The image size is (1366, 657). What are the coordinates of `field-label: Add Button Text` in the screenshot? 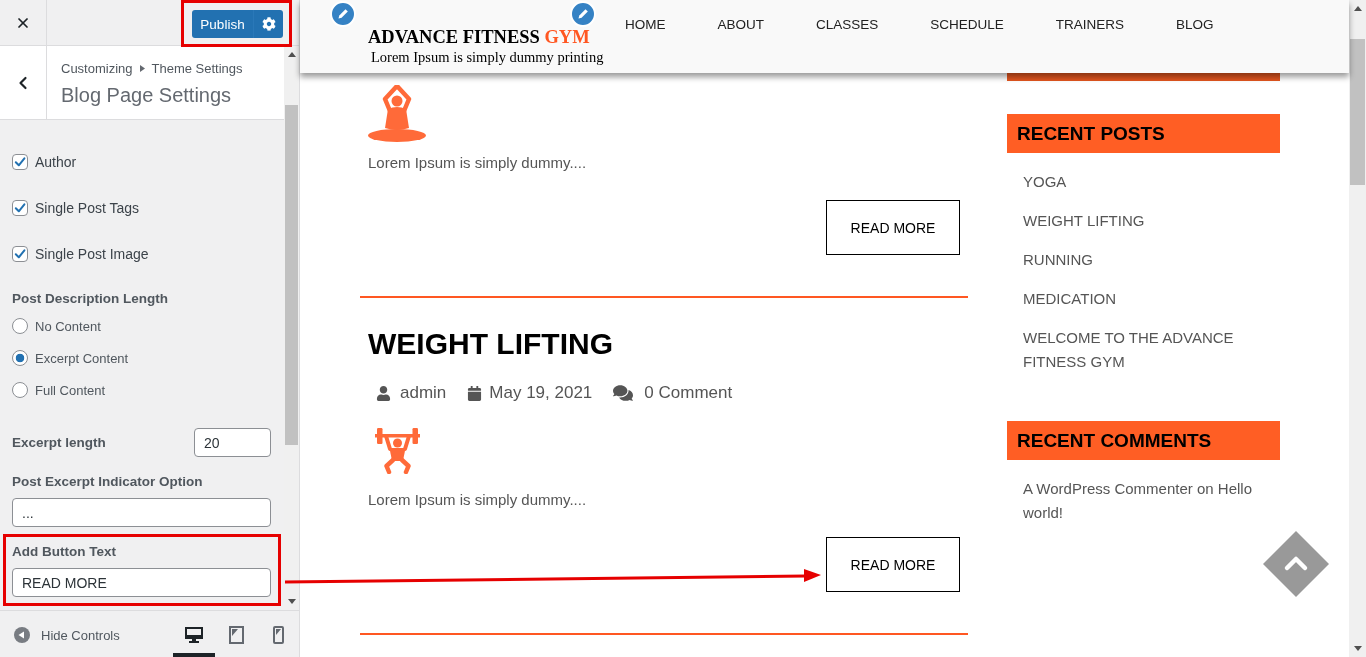 It's located at (64, 552).